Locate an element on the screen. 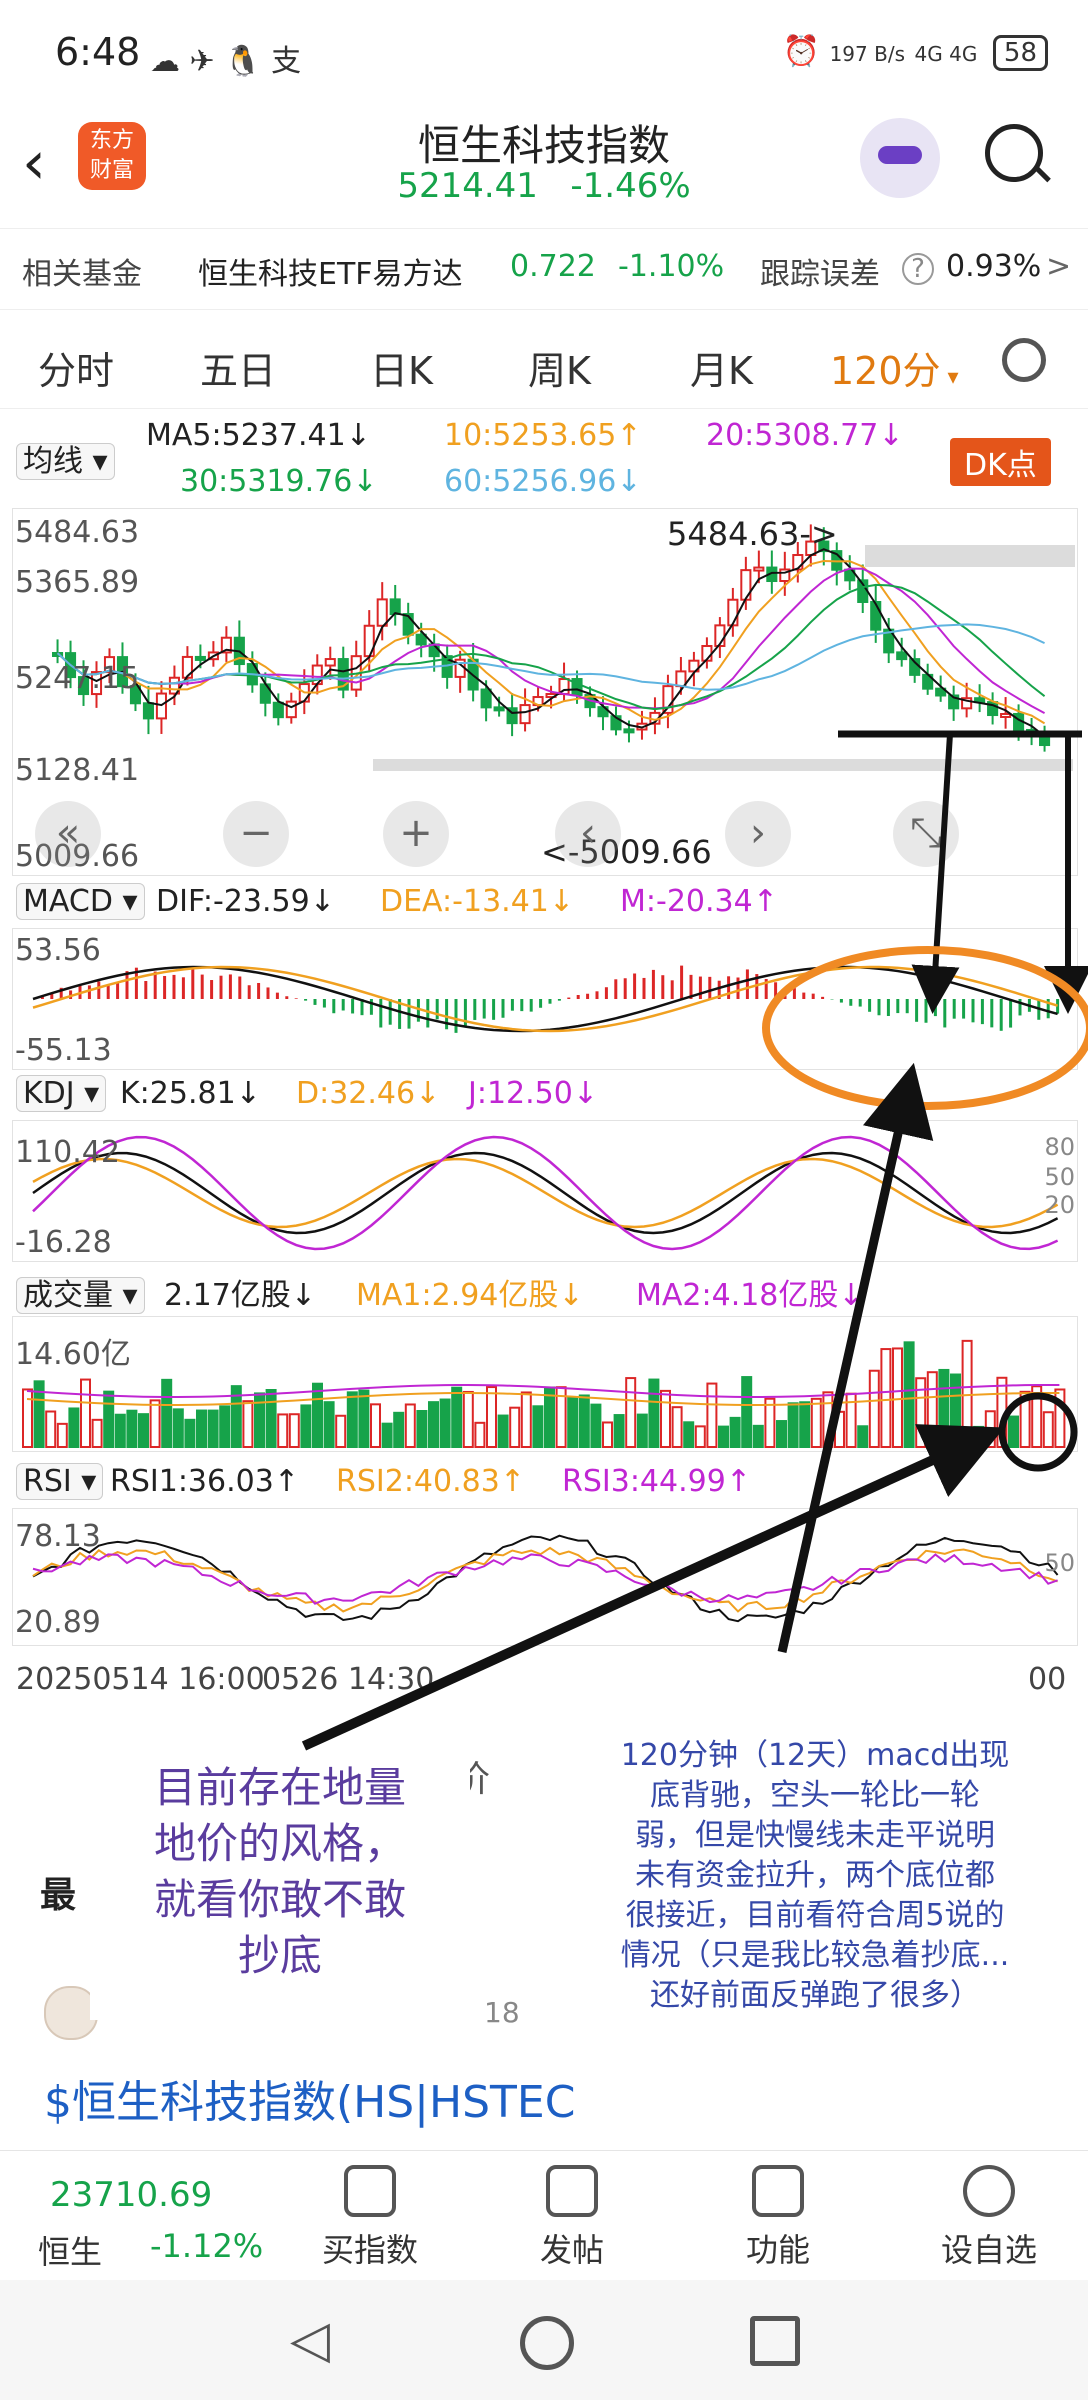 The height and width of the screenshot is (2400, 1088). fund-name: 恒生科技ETF易方达 is located at coordinates (330, 271).